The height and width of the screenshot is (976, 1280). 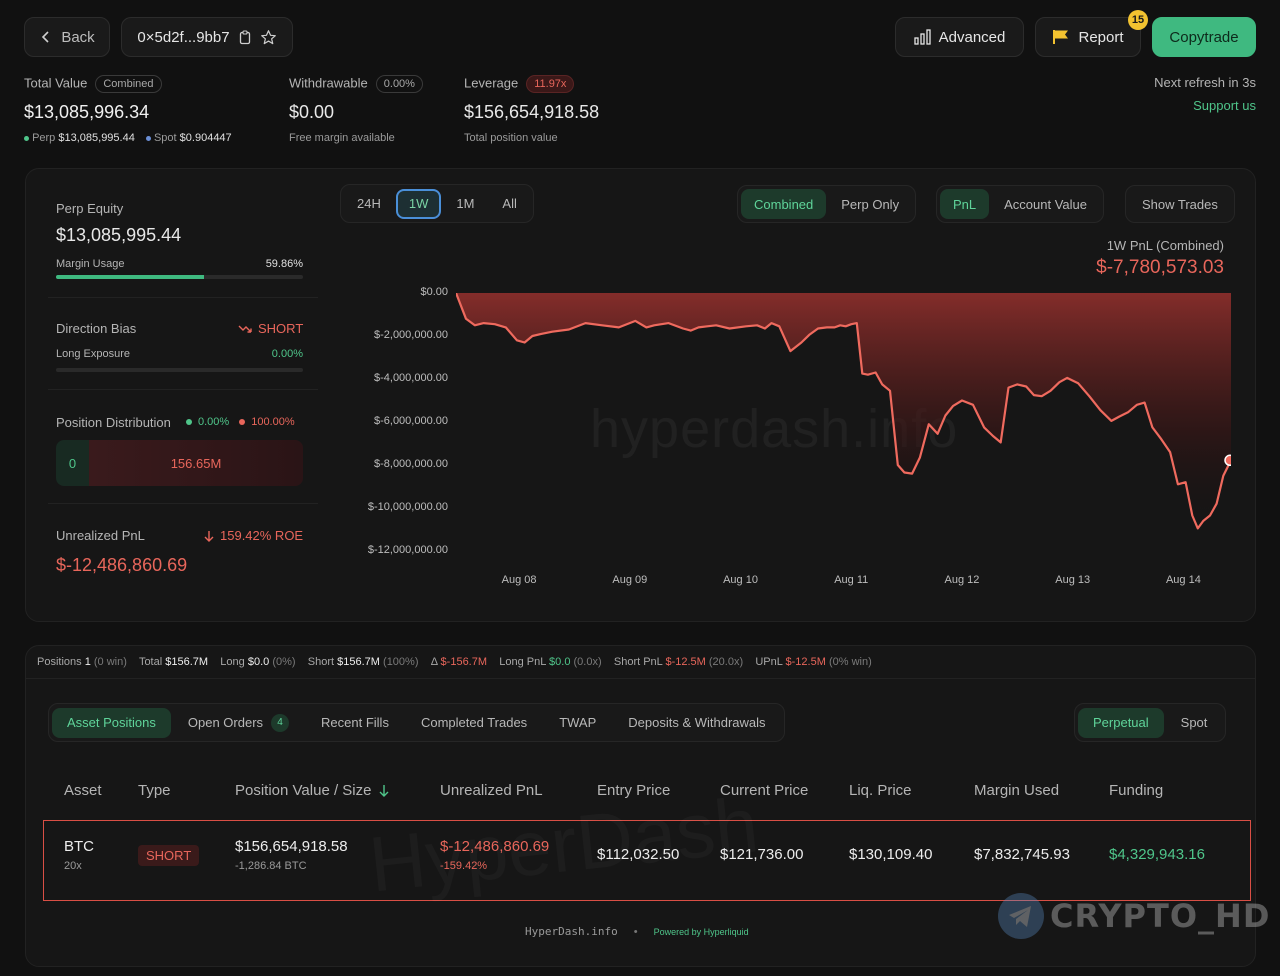 I want to click on col-unrealized-pnl: Unrealized PnL, so click(x=491, y=790).